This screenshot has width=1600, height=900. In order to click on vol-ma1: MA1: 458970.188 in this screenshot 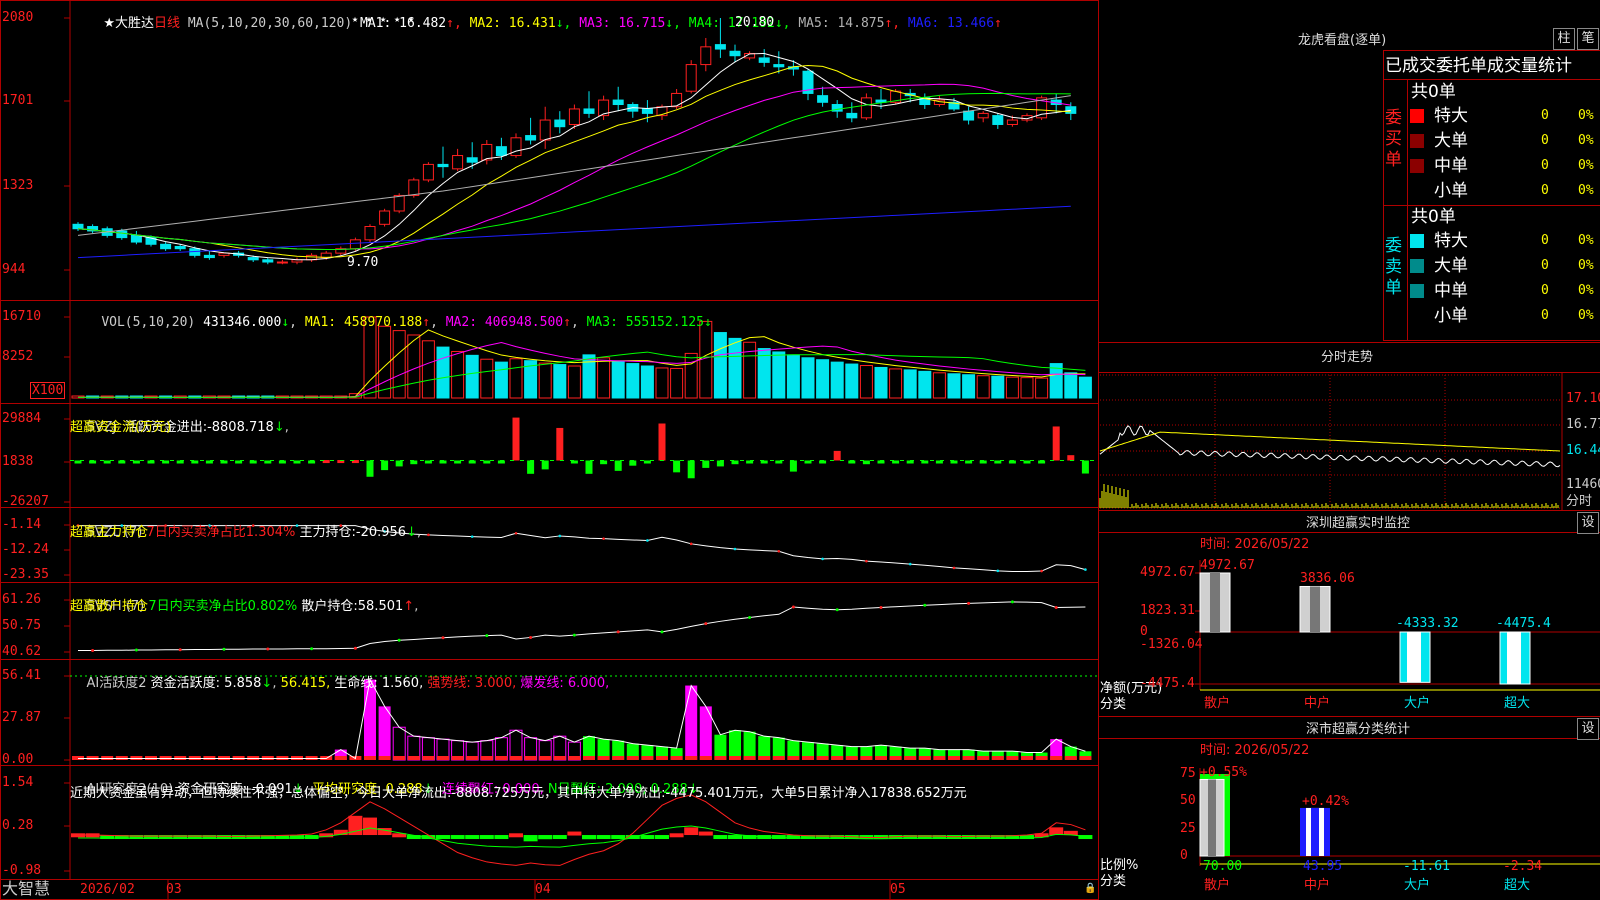, I will do `click(363, 322)`.